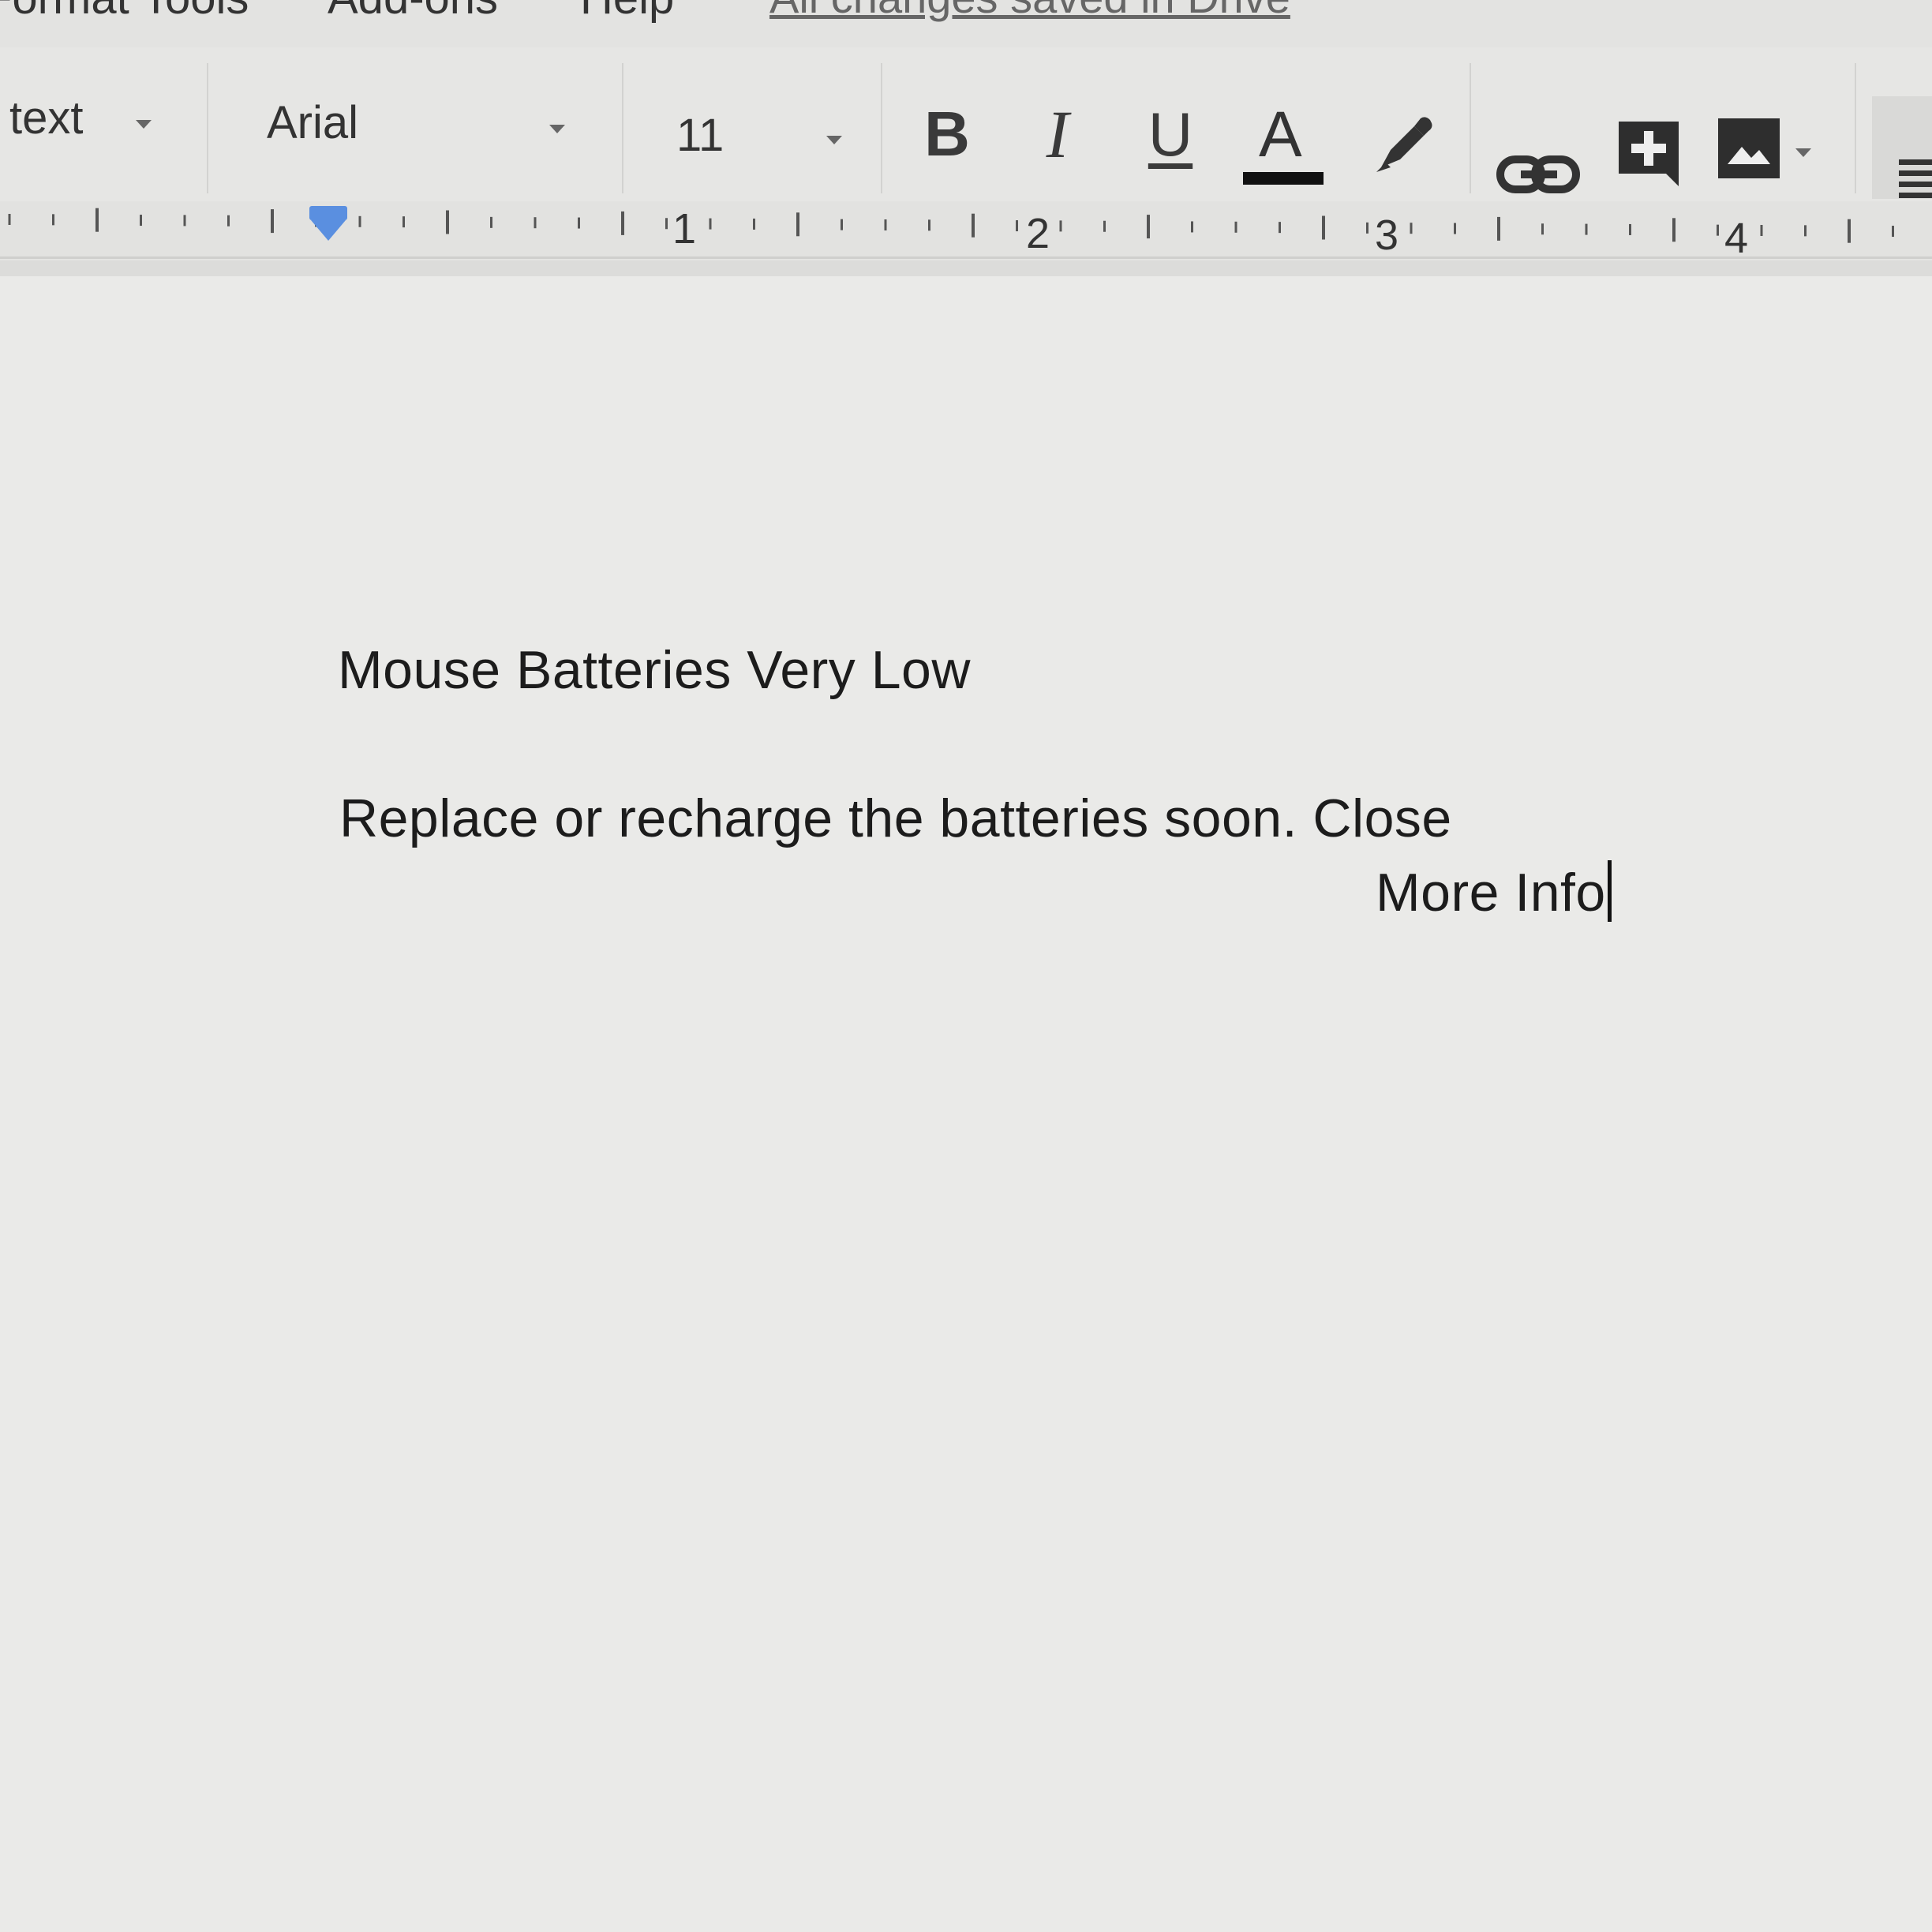 Image resolution: width=1932 pixels, height=1932 pixels. What do you see at coordinates (700, 135) in the screenshot?
I see `font-size-label: 11` at bounding box center [700, 135].